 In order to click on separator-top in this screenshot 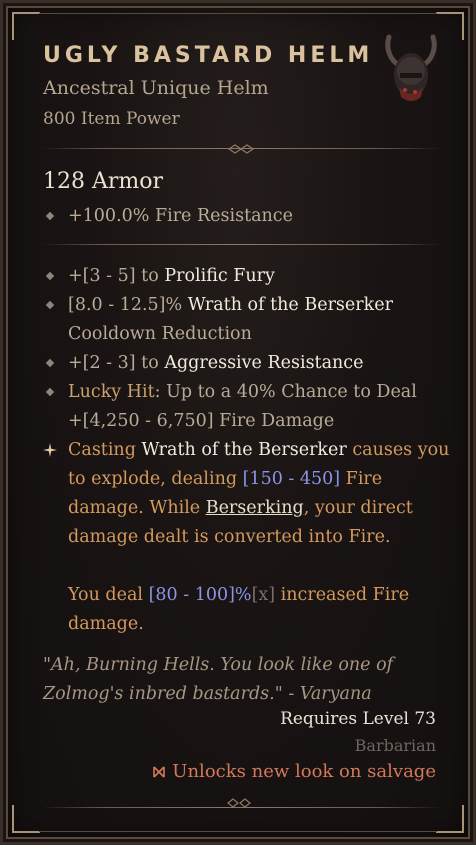, I will do `click(241, 149)`.